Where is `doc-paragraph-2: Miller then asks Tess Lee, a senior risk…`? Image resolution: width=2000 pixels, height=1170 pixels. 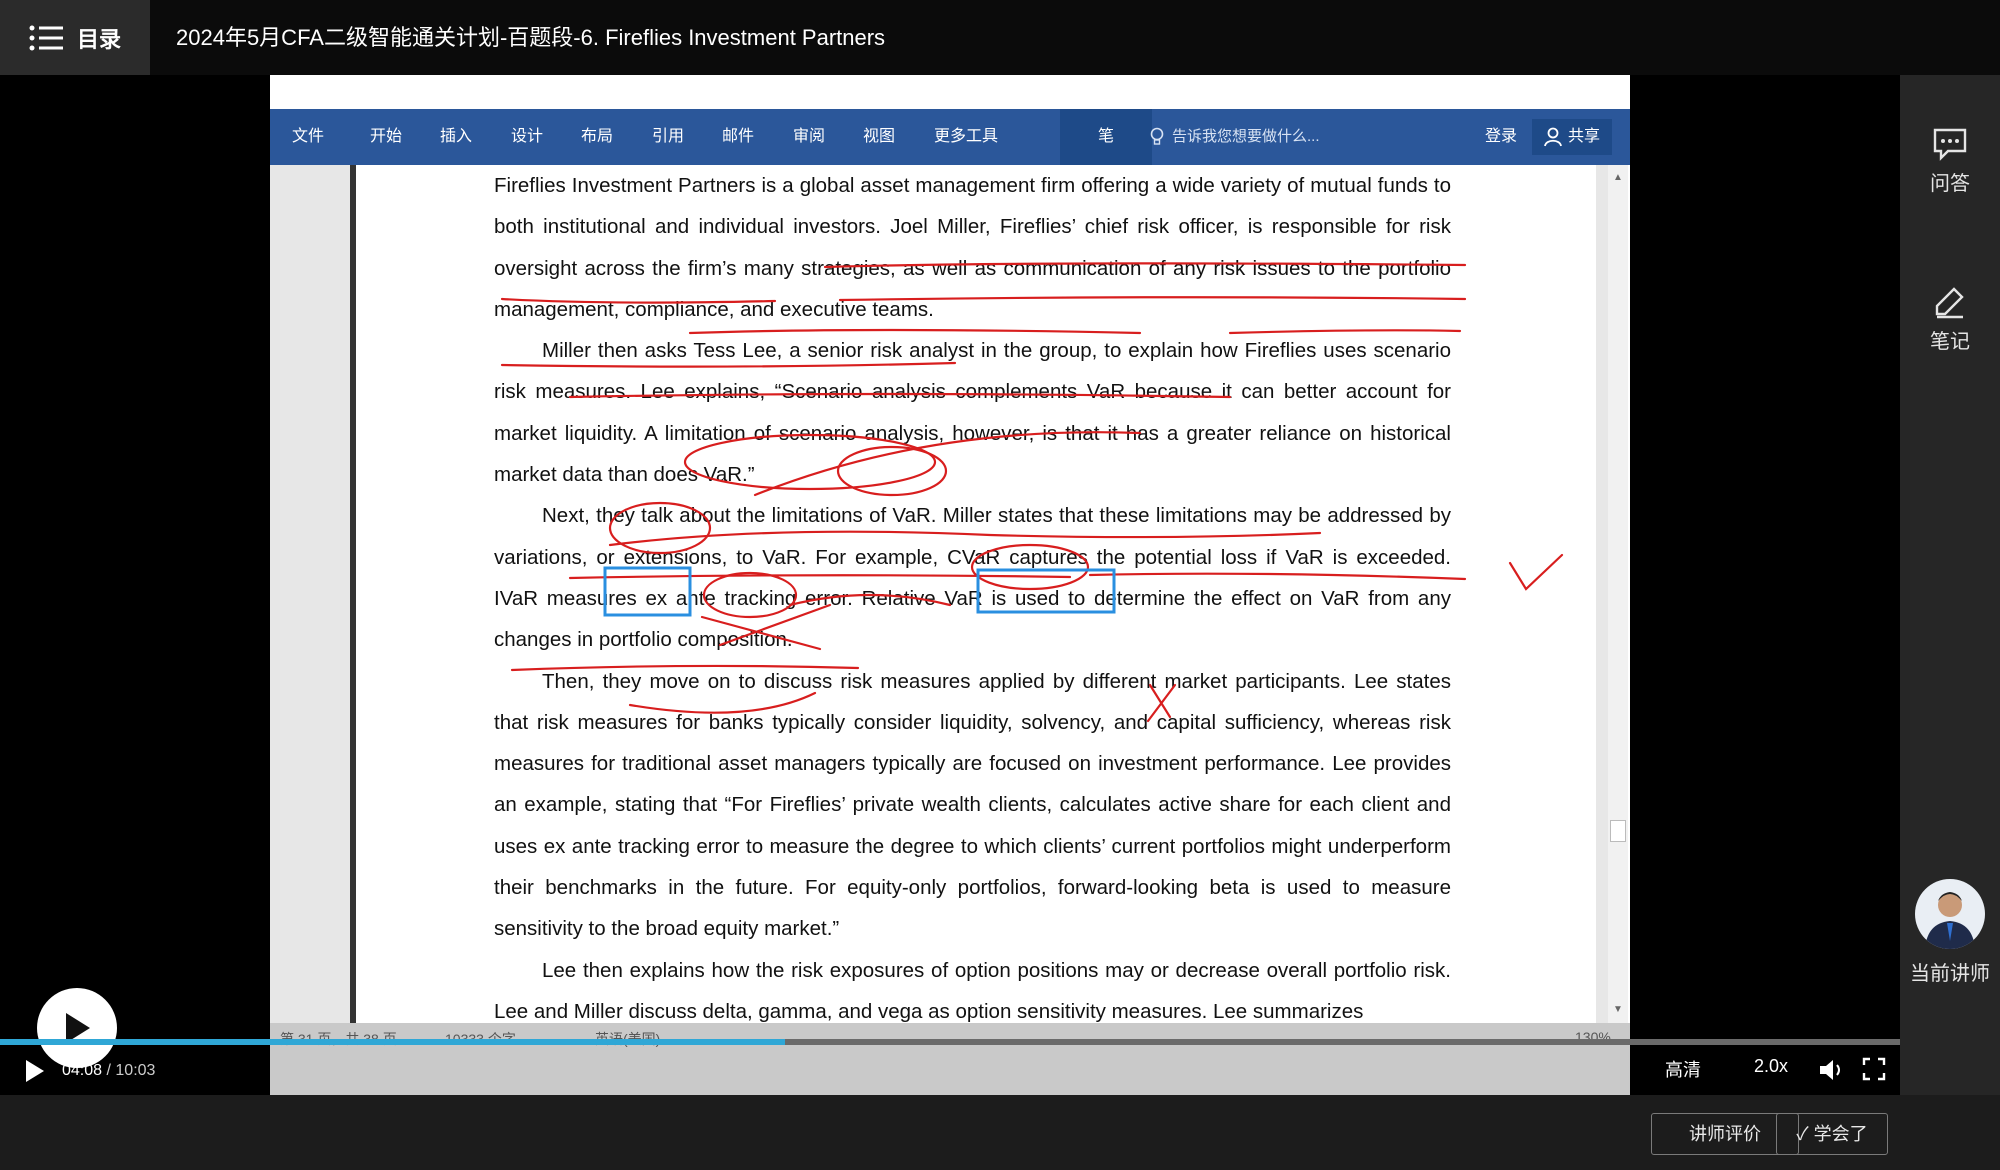 doc-paragraph-2: Miller then asks Tess Lee, a senior risk… is located at coordinates (972, 413).